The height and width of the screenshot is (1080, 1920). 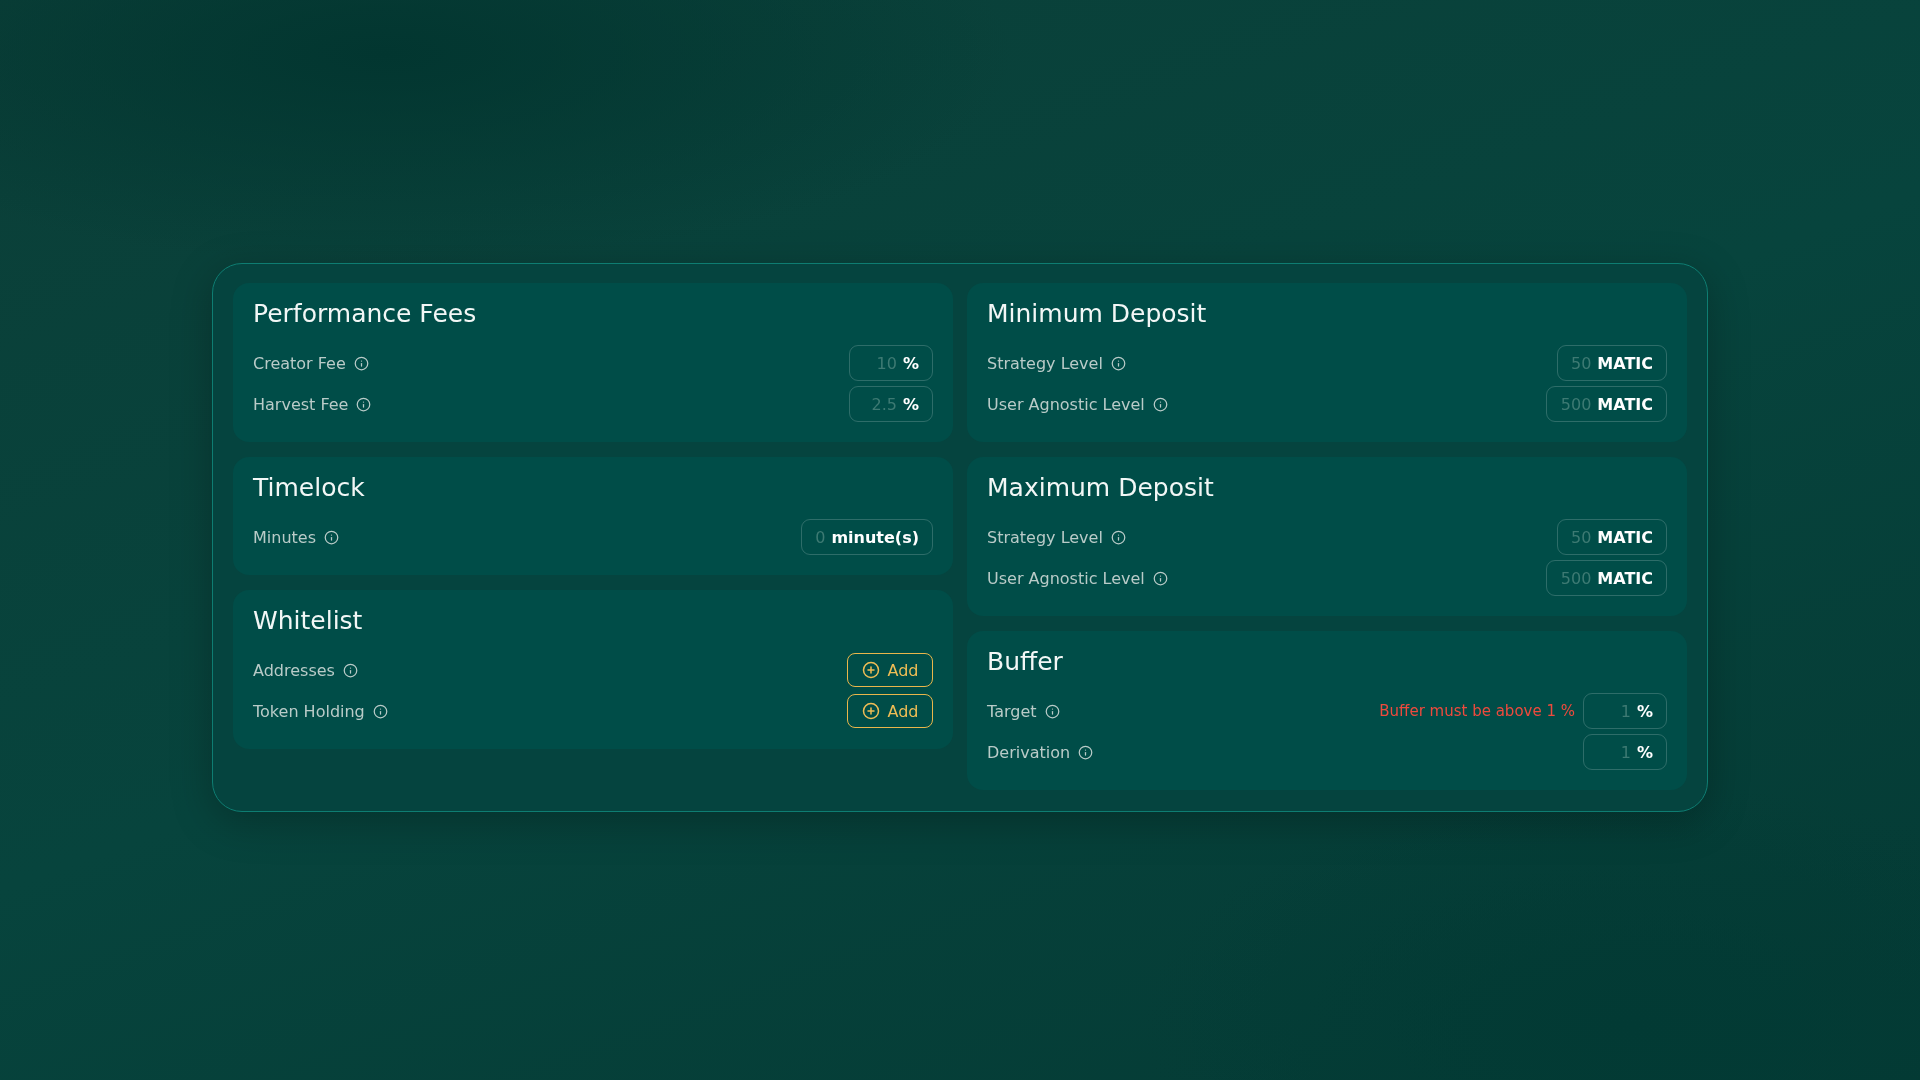 I want to click on input-field: 2.5 %, so click(x=891, y=404).